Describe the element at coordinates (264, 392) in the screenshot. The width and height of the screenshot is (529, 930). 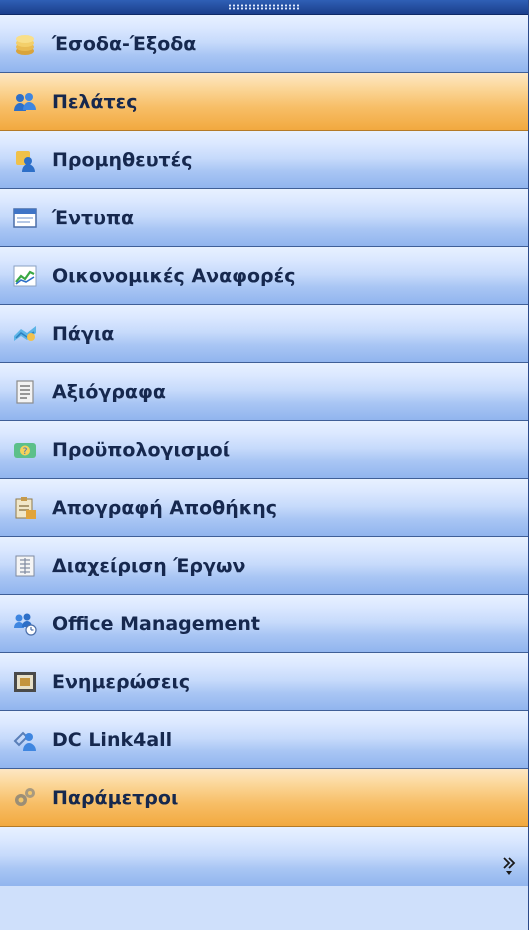
I see `nav-item-securities: Αξιόγραφα` at that location.